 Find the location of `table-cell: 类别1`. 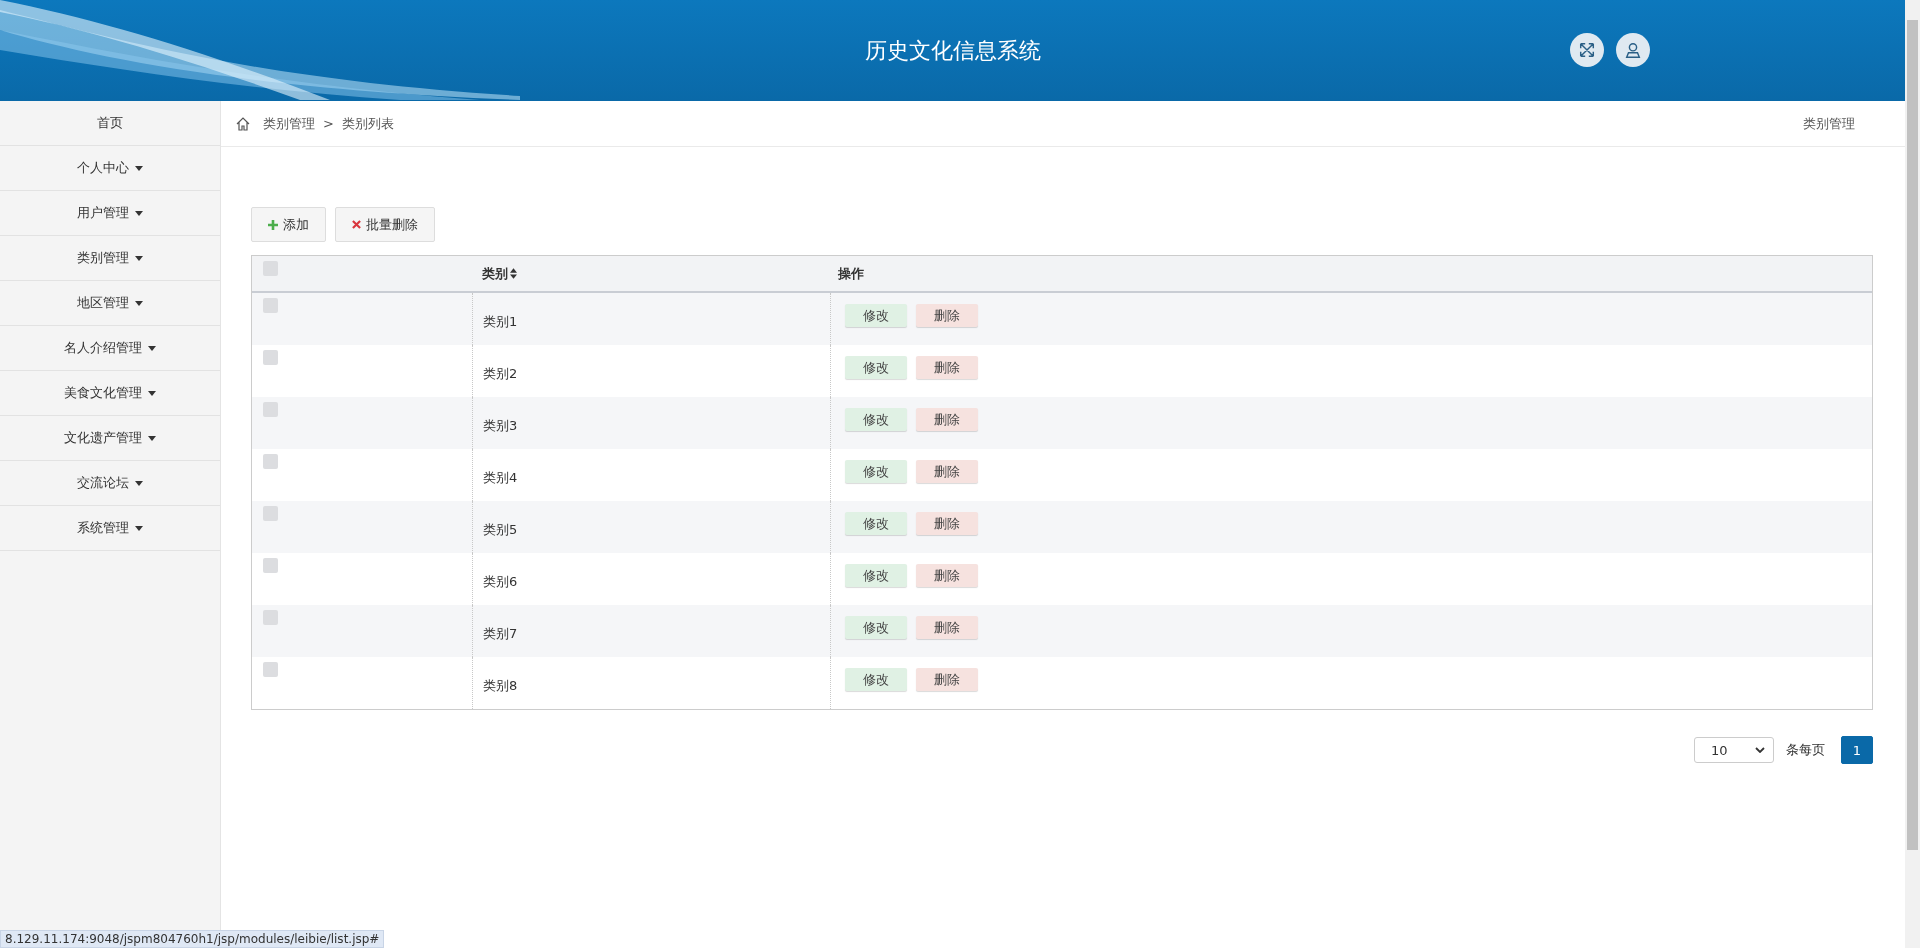

table-cell: 类别1 is located at coordinates (500, 322).